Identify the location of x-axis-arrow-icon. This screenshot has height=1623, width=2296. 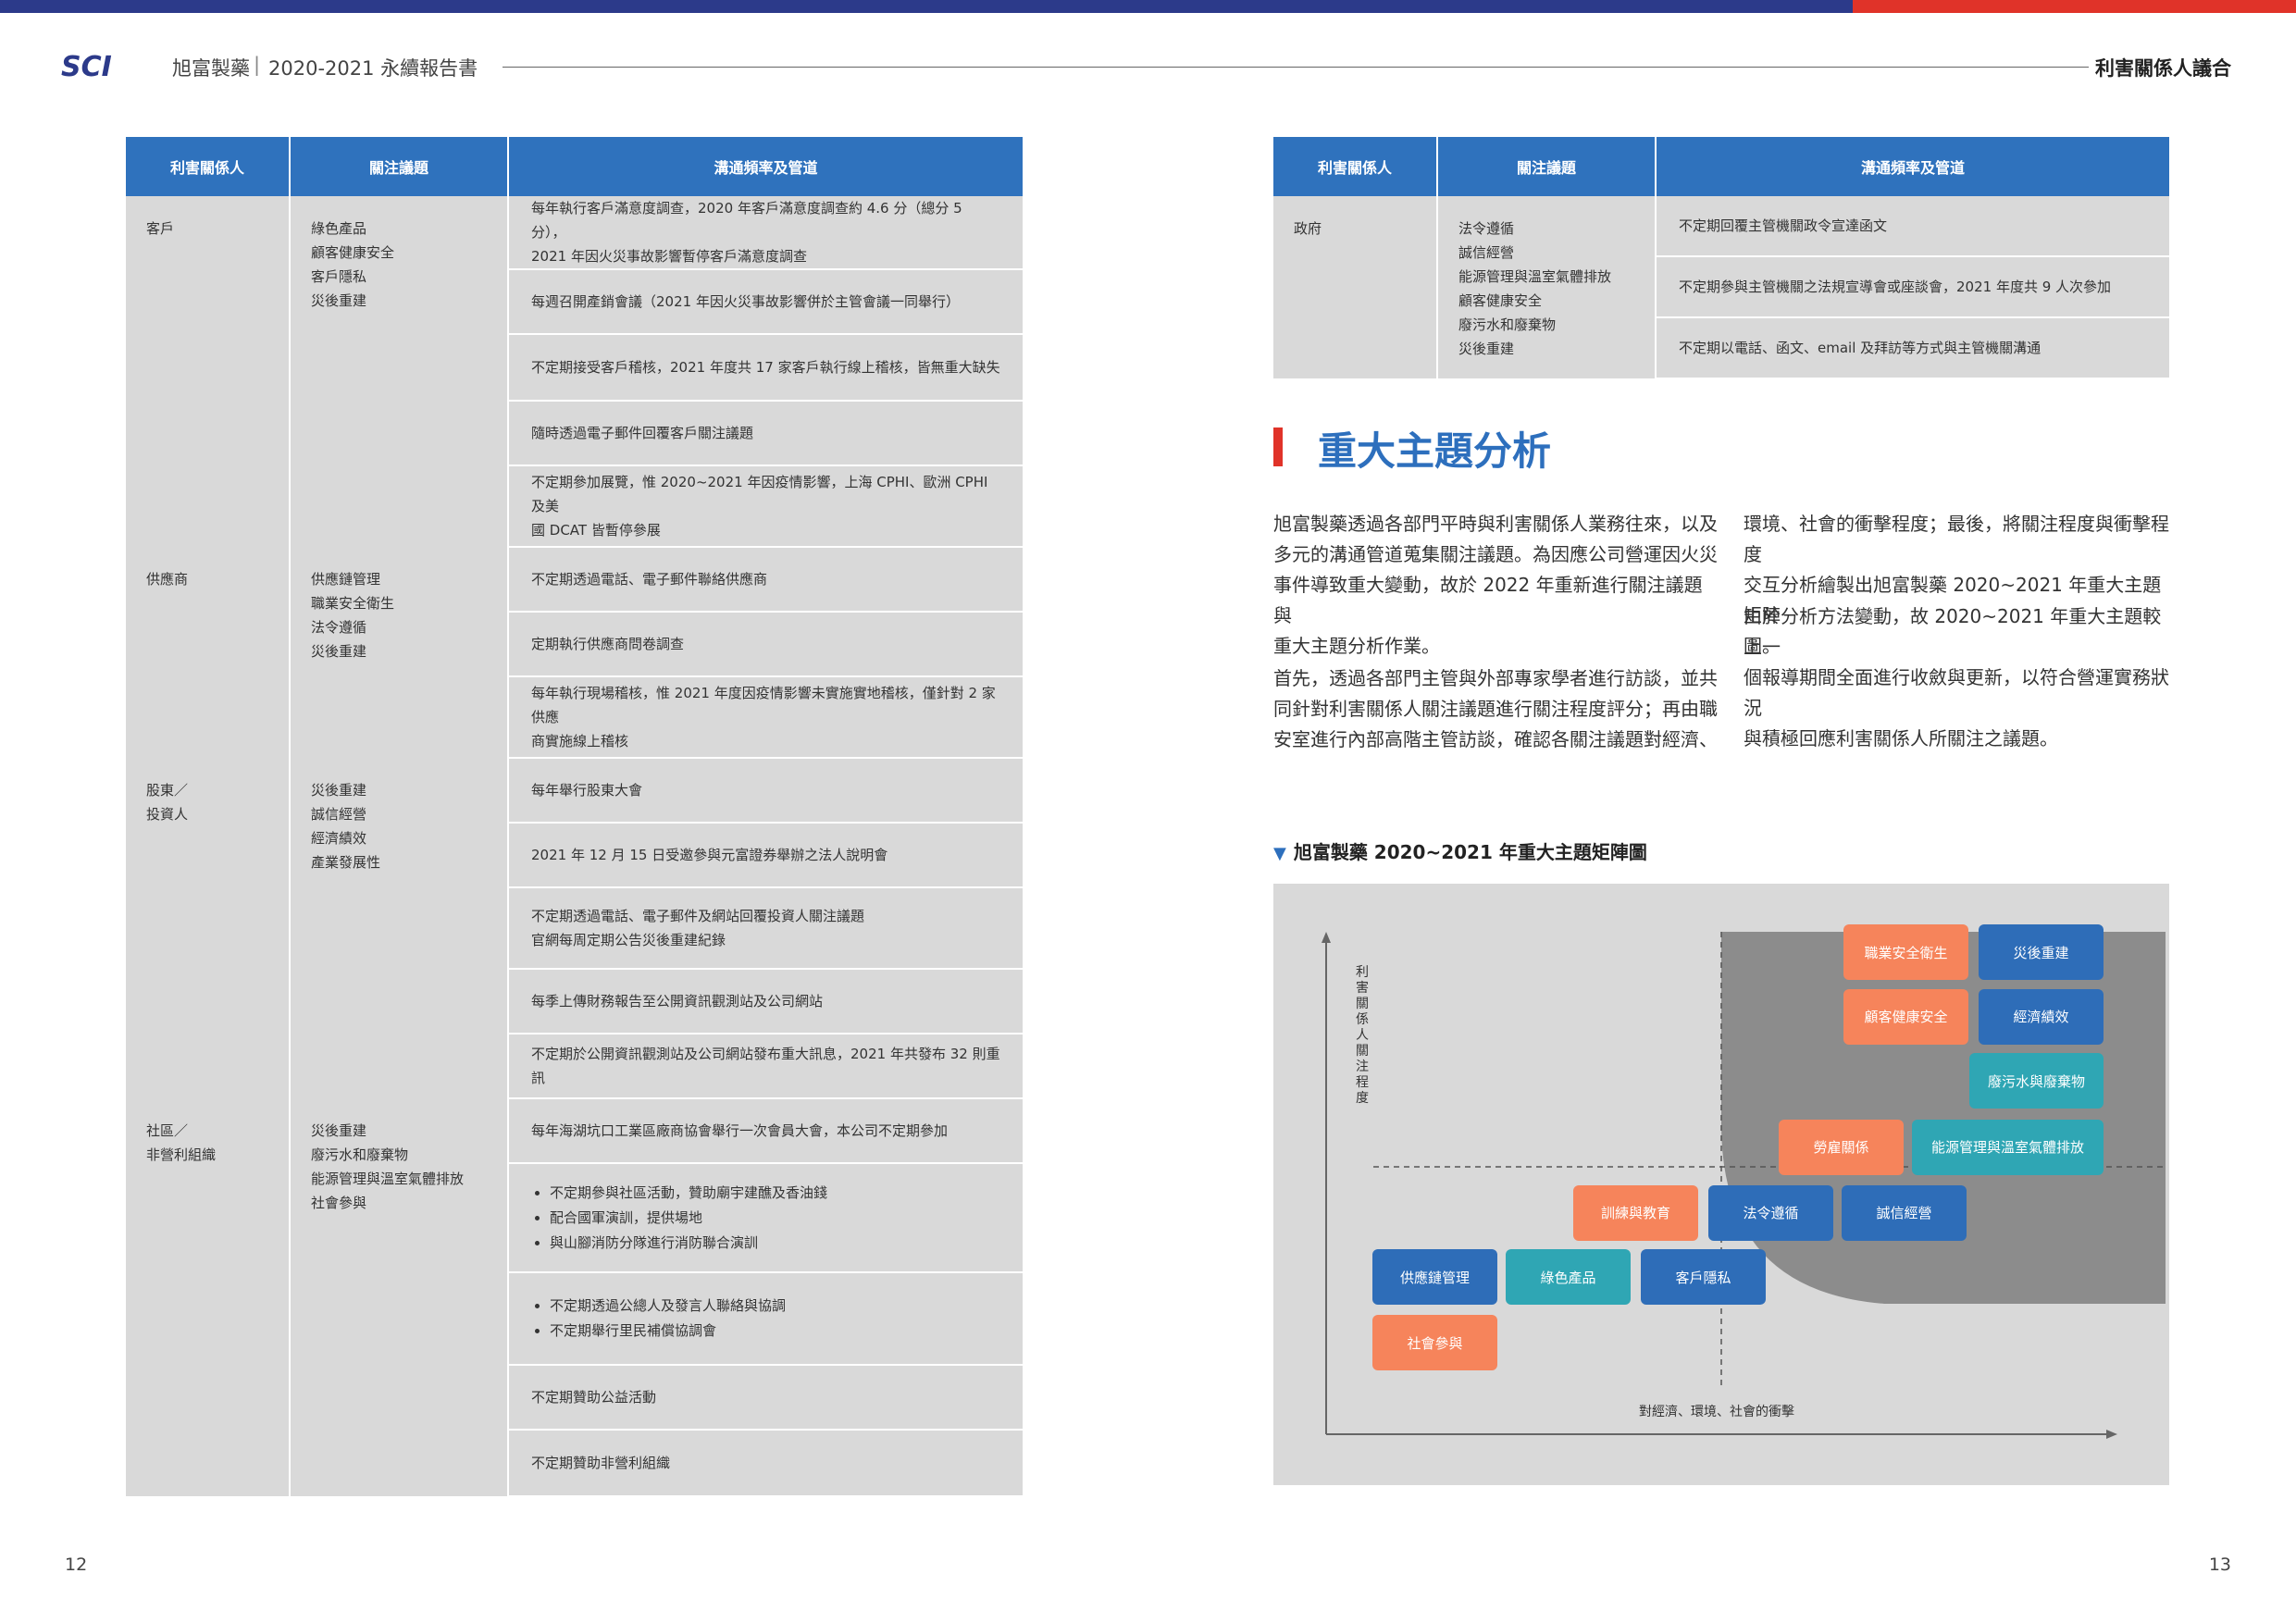
(2112, 1434).